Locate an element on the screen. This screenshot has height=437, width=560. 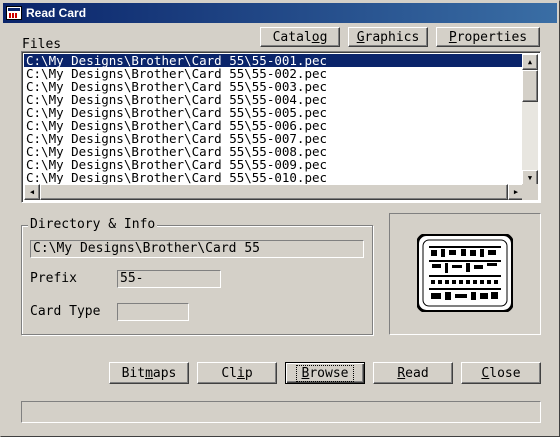
app-icon is located at coordinates (14, 13).